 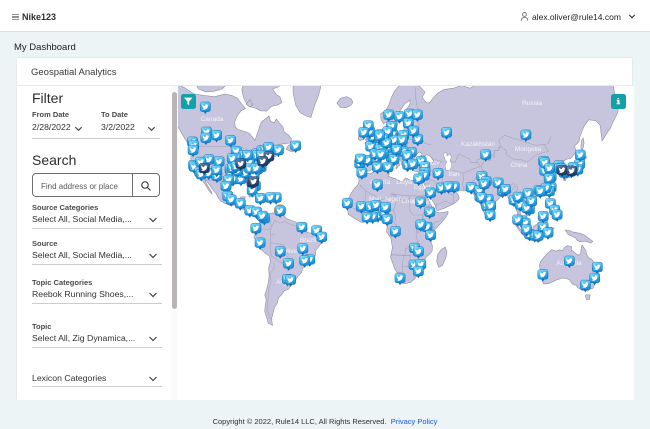 What do you see at coordinates (308, 240) in the screenshot?
I see `svg-text: Brazil` at bounding box center [308, 240].